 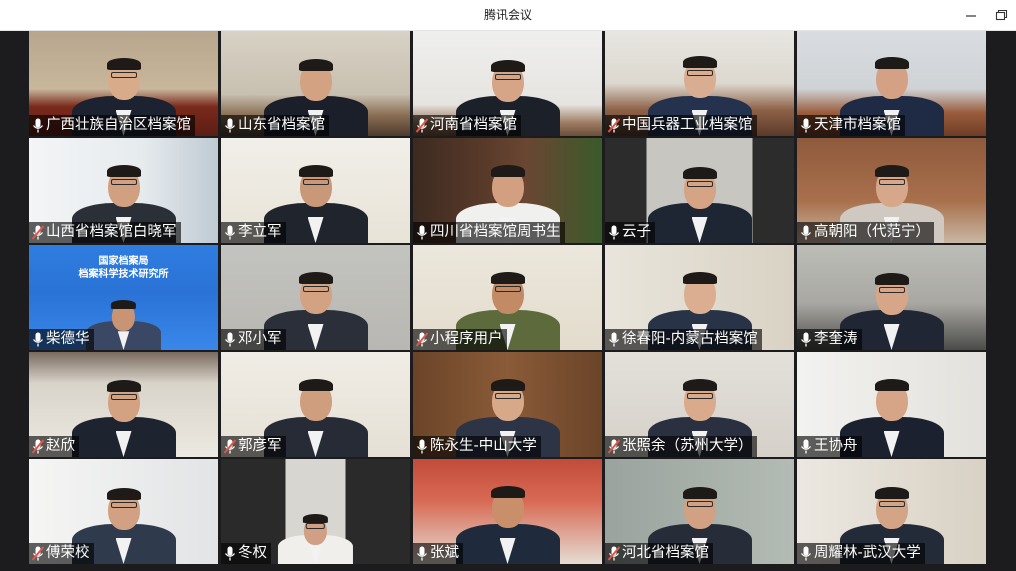 I want to click on participant-name-label: 中国兵器工业档案馆, so click(x=681, y=125).